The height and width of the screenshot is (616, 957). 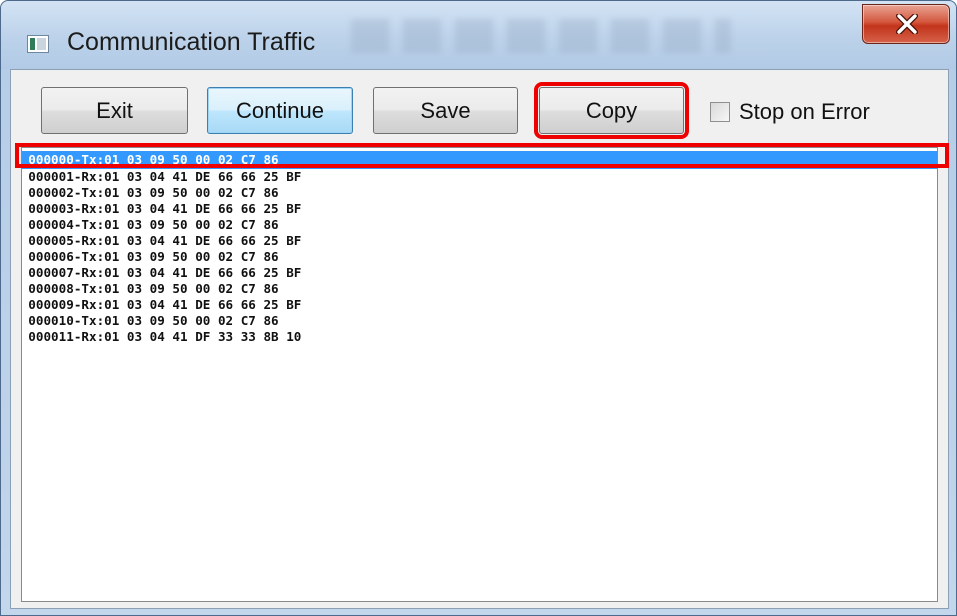 I want to click on log-line: 000002-Tx:01 03 09 50 00 02 C7 86, so click(x=479, y=193).